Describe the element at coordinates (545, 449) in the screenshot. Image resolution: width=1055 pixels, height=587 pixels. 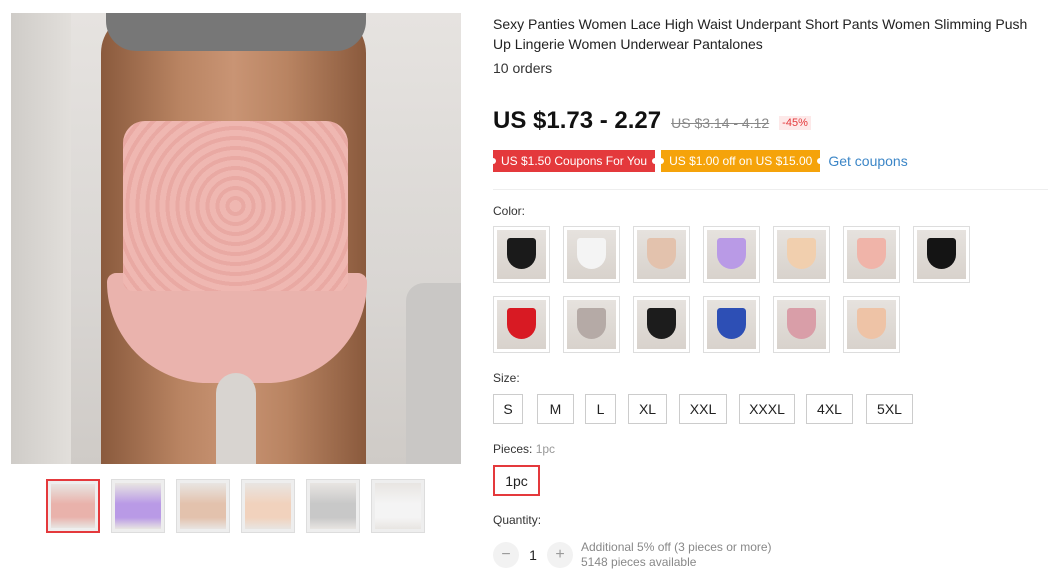
I see `pieces-selected-value: 1pc` at that location.